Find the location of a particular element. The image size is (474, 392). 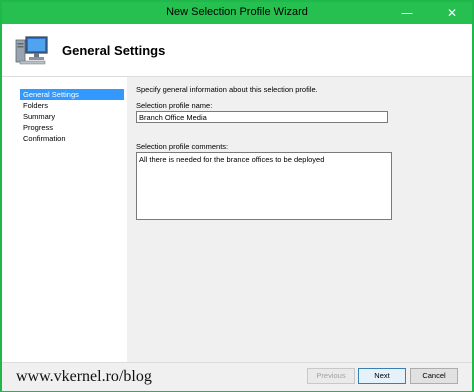

next-button: Next is located at coordinates (382, 376).